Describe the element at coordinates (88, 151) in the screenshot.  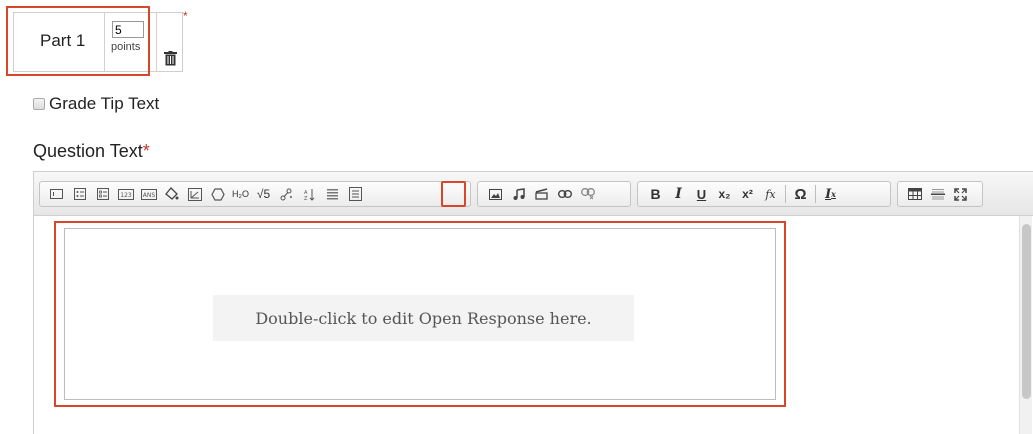
I see `question-text-label: Question Text` at that location.